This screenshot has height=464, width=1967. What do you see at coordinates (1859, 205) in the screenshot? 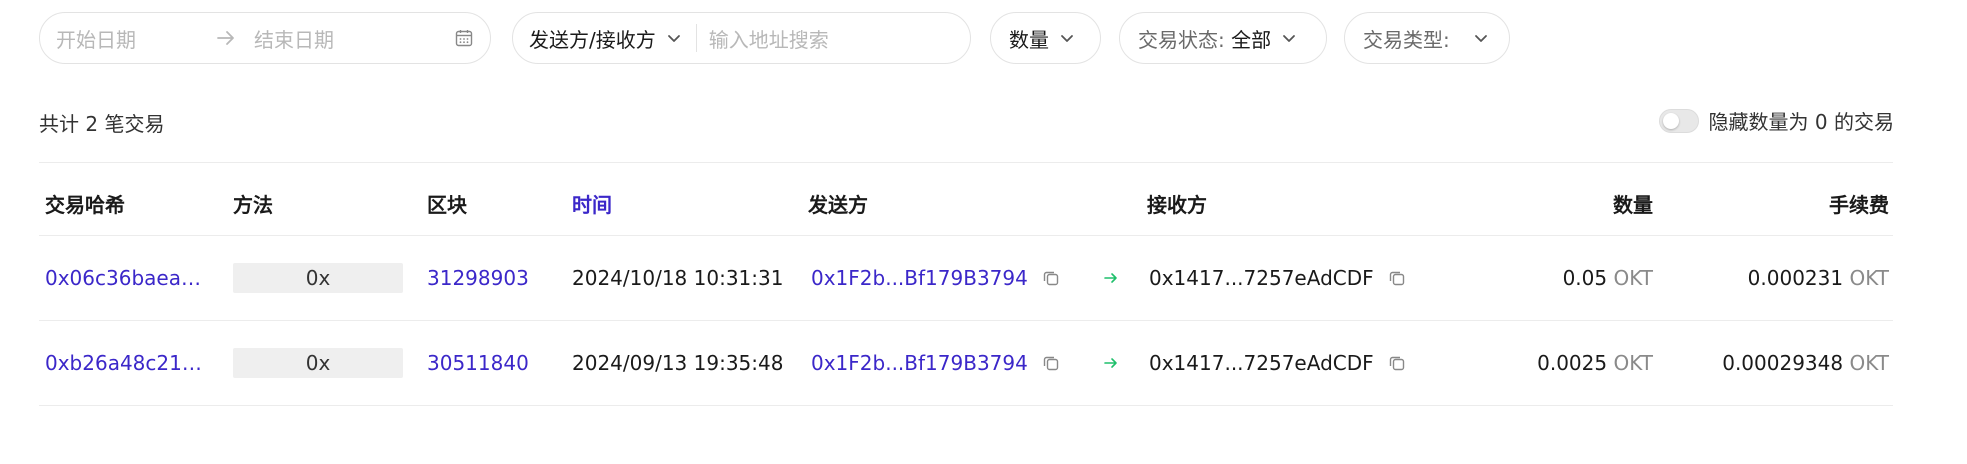
I see `header-fee: 手续费` at bounding box center [1859, 205].